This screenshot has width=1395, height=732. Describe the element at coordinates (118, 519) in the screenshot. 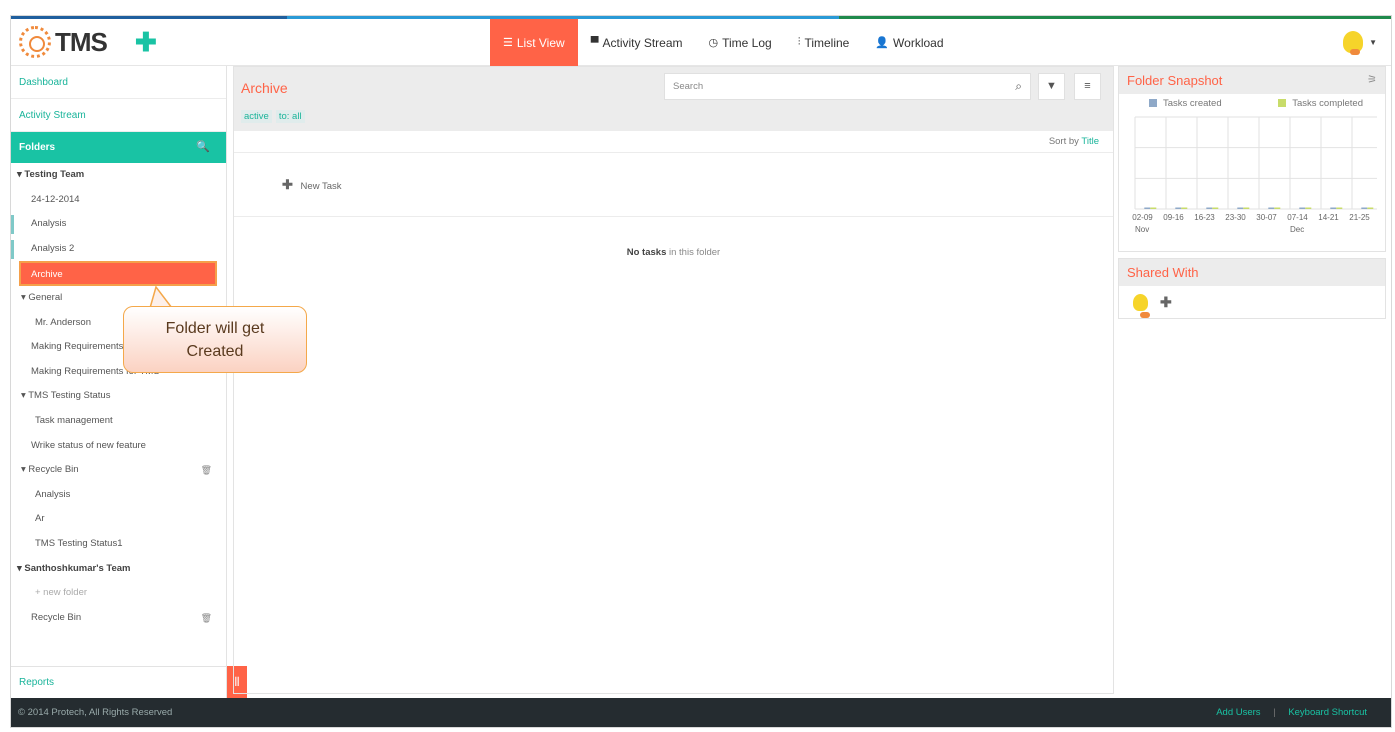

I see `tree-folder: Ar` at that location.